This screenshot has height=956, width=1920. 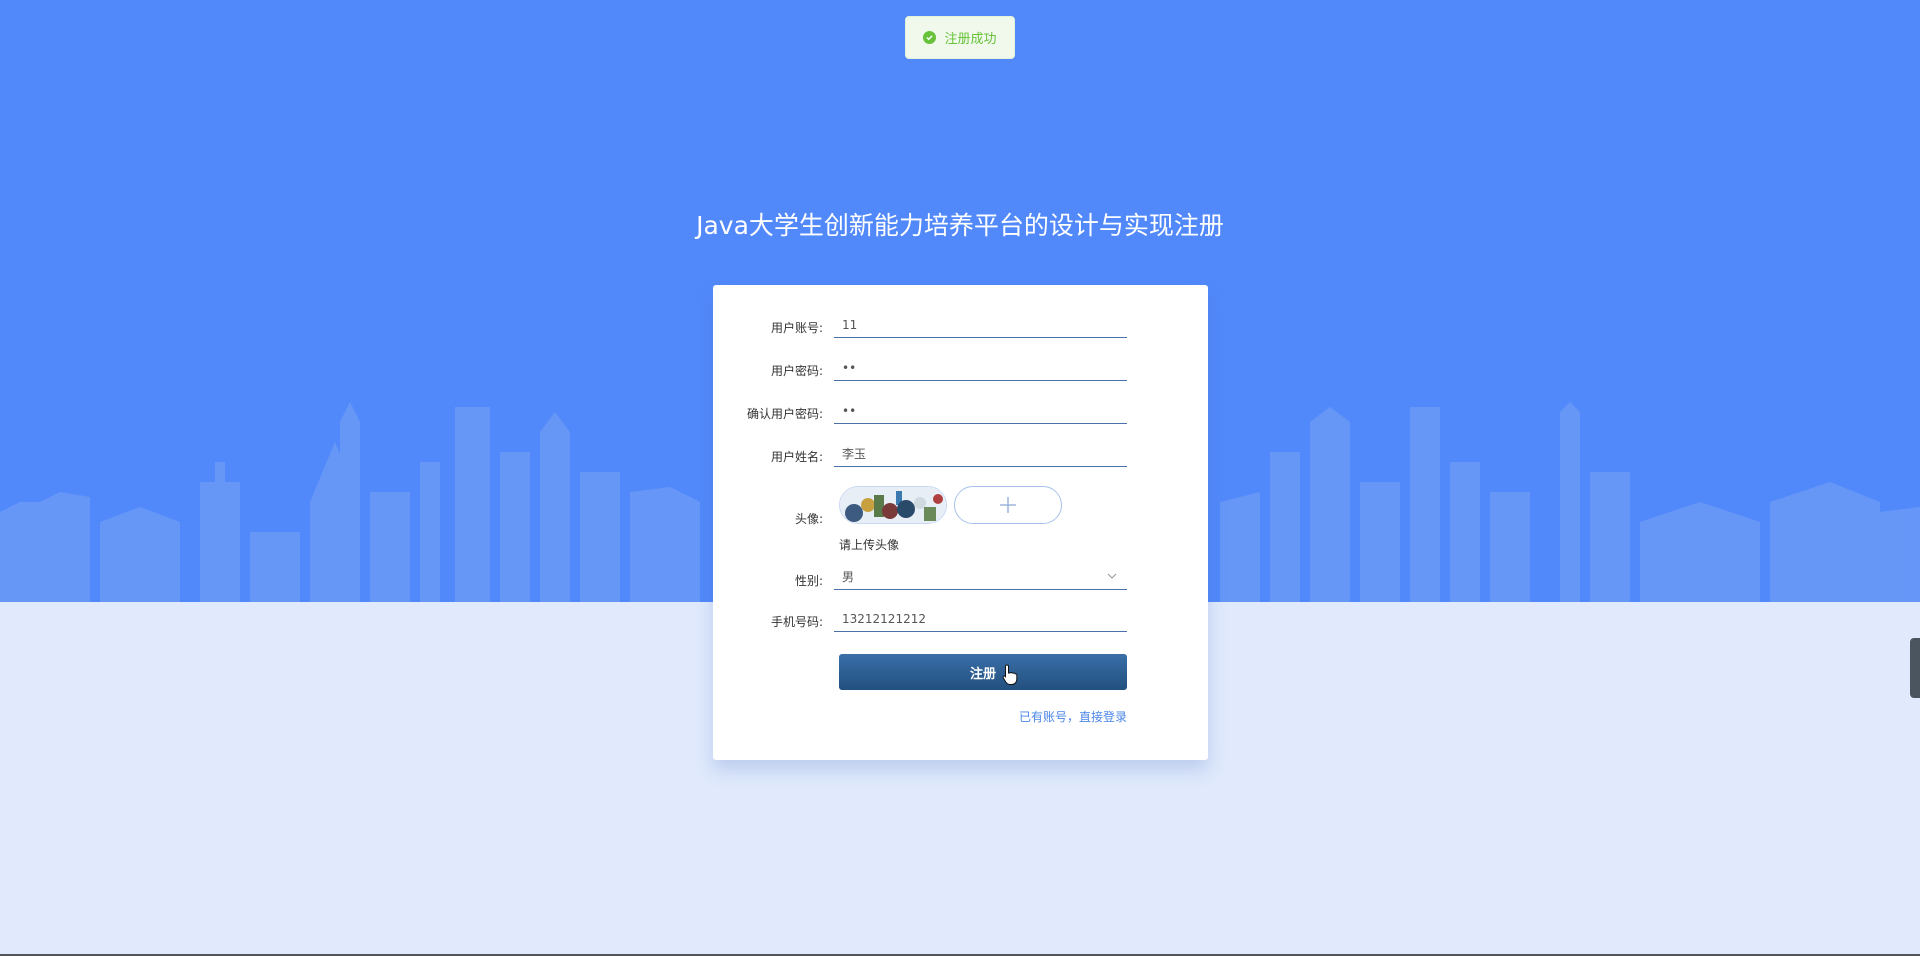 What do you see at coordinates (980, 577) in the screenshot?
I see `gender-select: 男` at bounding box center [980, 577].